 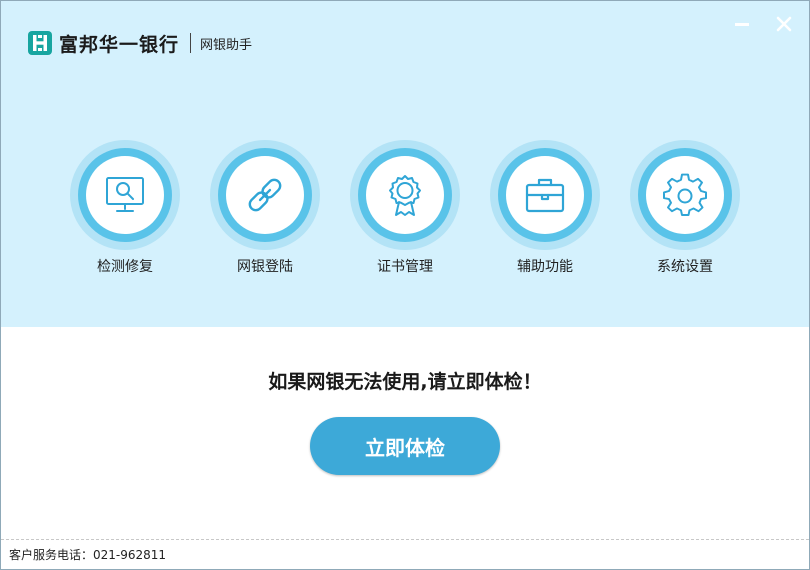 I want to click on feature-label: 检测修复, so click(x=125, y=267).